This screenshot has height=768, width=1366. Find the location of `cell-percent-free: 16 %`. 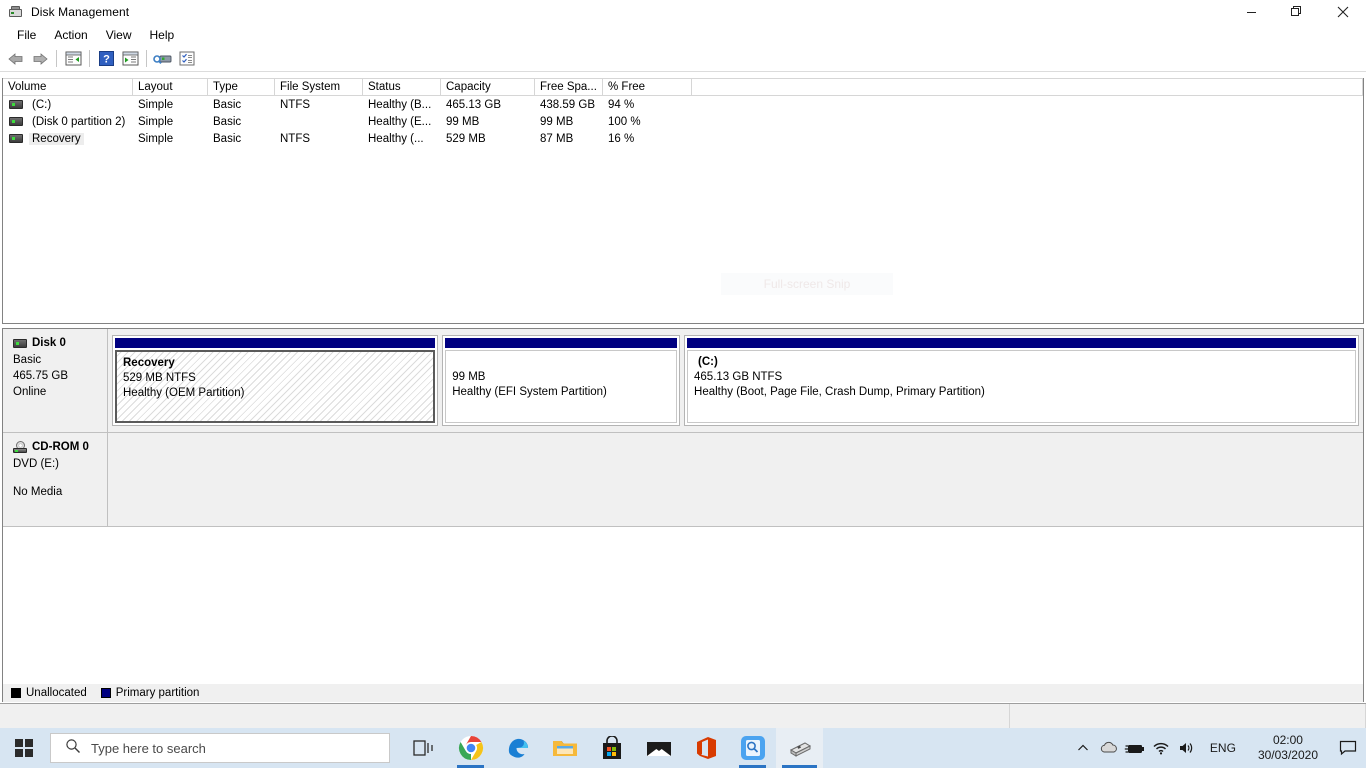

cell-percent-free: 16 % is located at coordinates (621, 138).